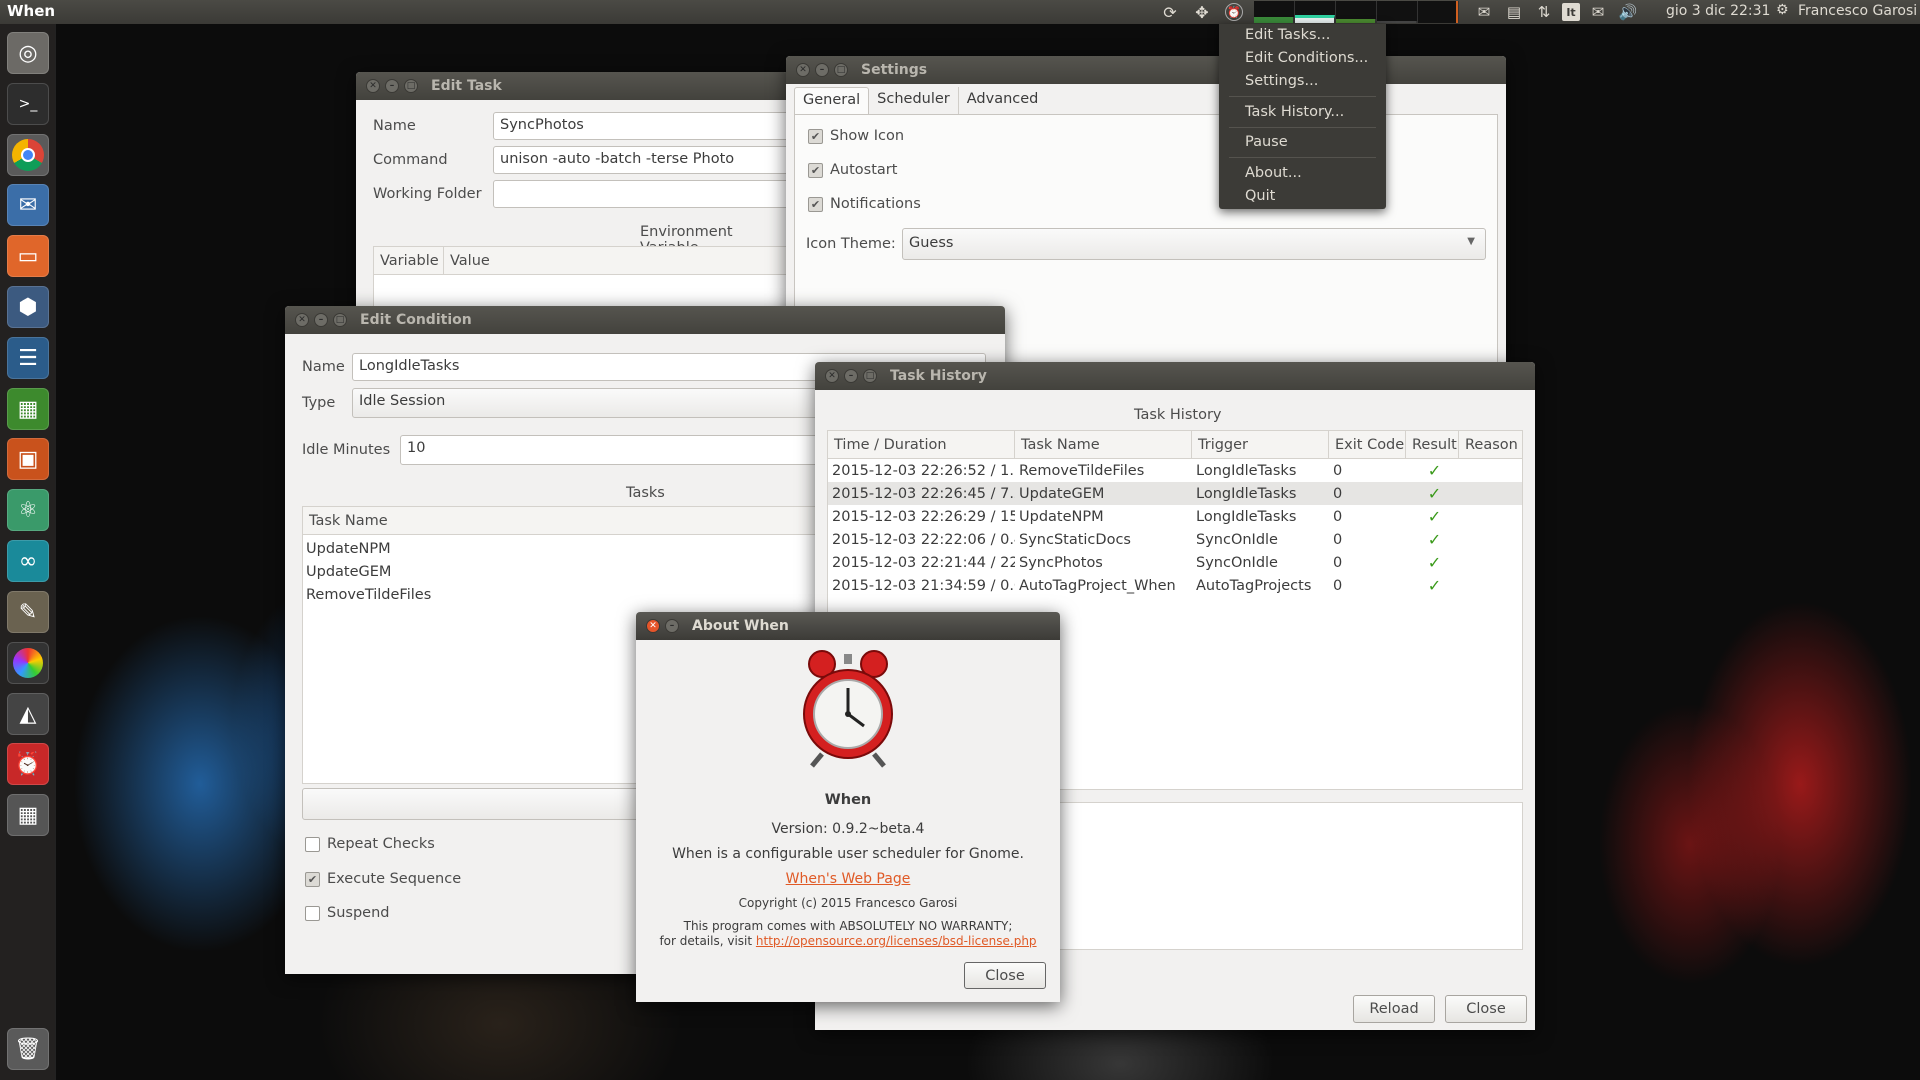  Describe the element at coordinates (914, 101) in the screenshot. I see `tab-scheduler: Scheduler` at that location.